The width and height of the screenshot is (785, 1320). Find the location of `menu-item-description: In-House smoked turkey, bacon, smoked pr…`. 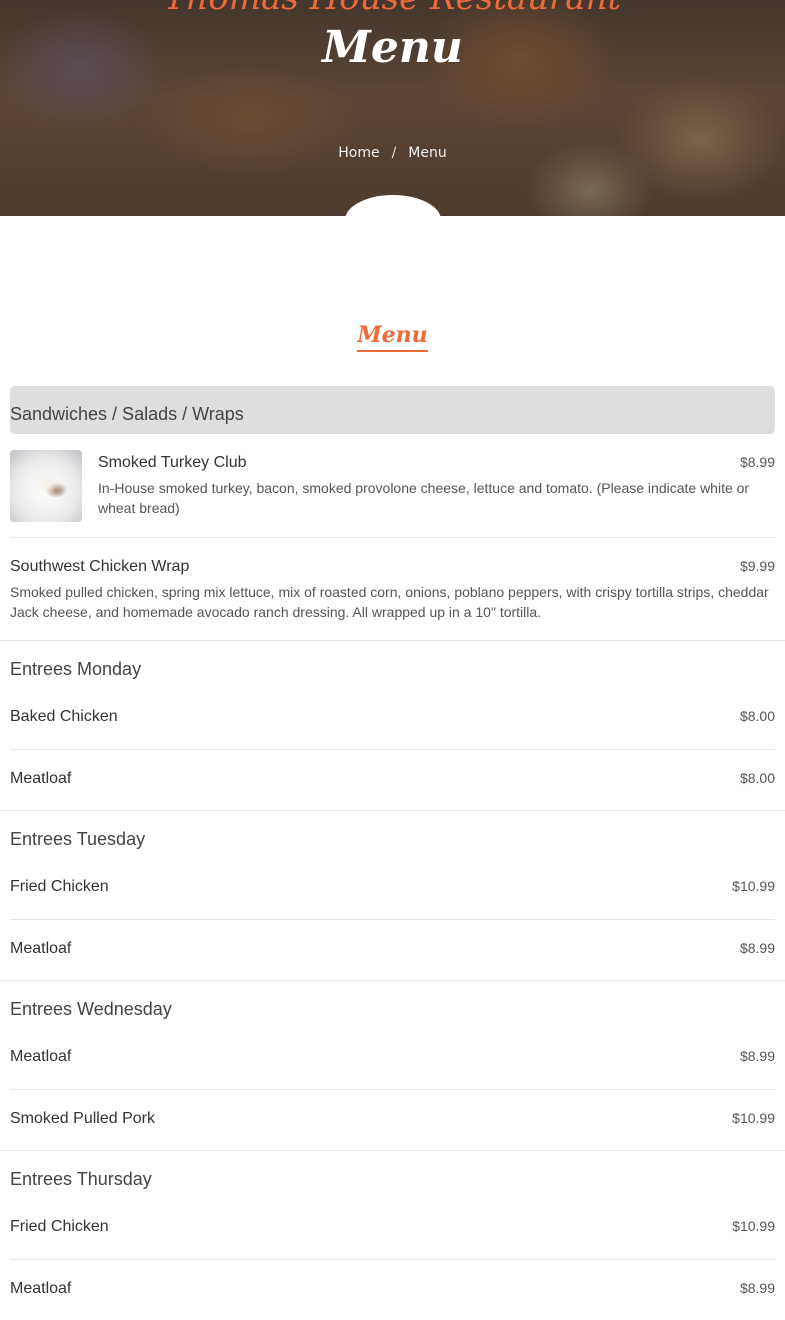

menu-item-description: In-House smoked turkey, bacon, smoked pr… is located at coordinates (424, 498).